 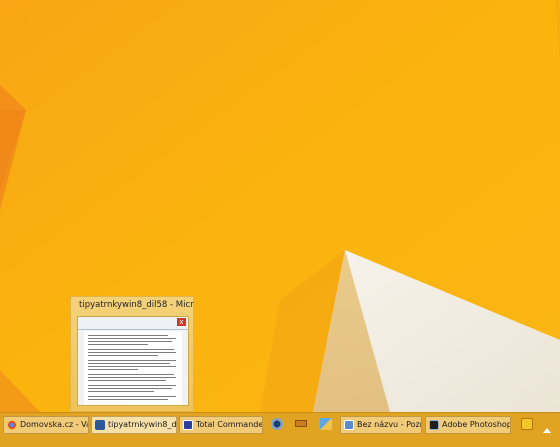 I want to click on thumbnail-title: tipyatrnkywin8_dil58 - Microsoft Word, so click(x=136, y=305).